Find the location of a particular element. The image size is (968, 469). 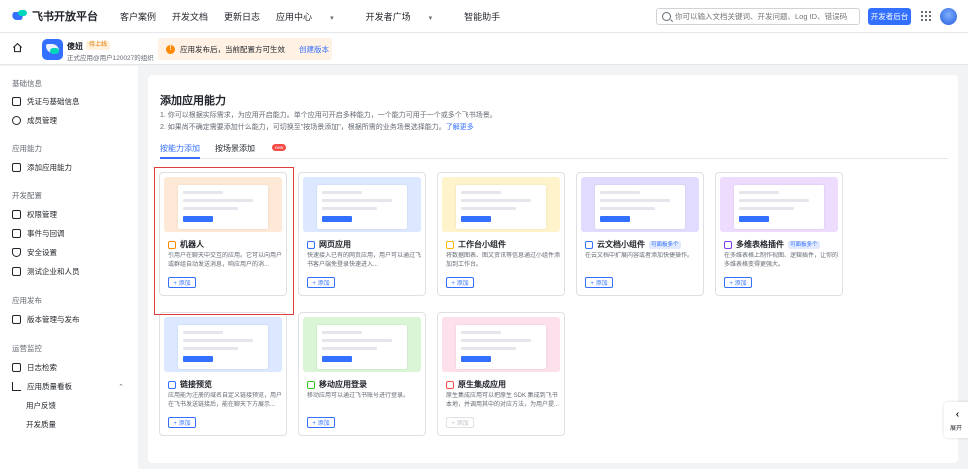

sidebar-item-events: 事件与回调 is located at coordinates (71, 233).